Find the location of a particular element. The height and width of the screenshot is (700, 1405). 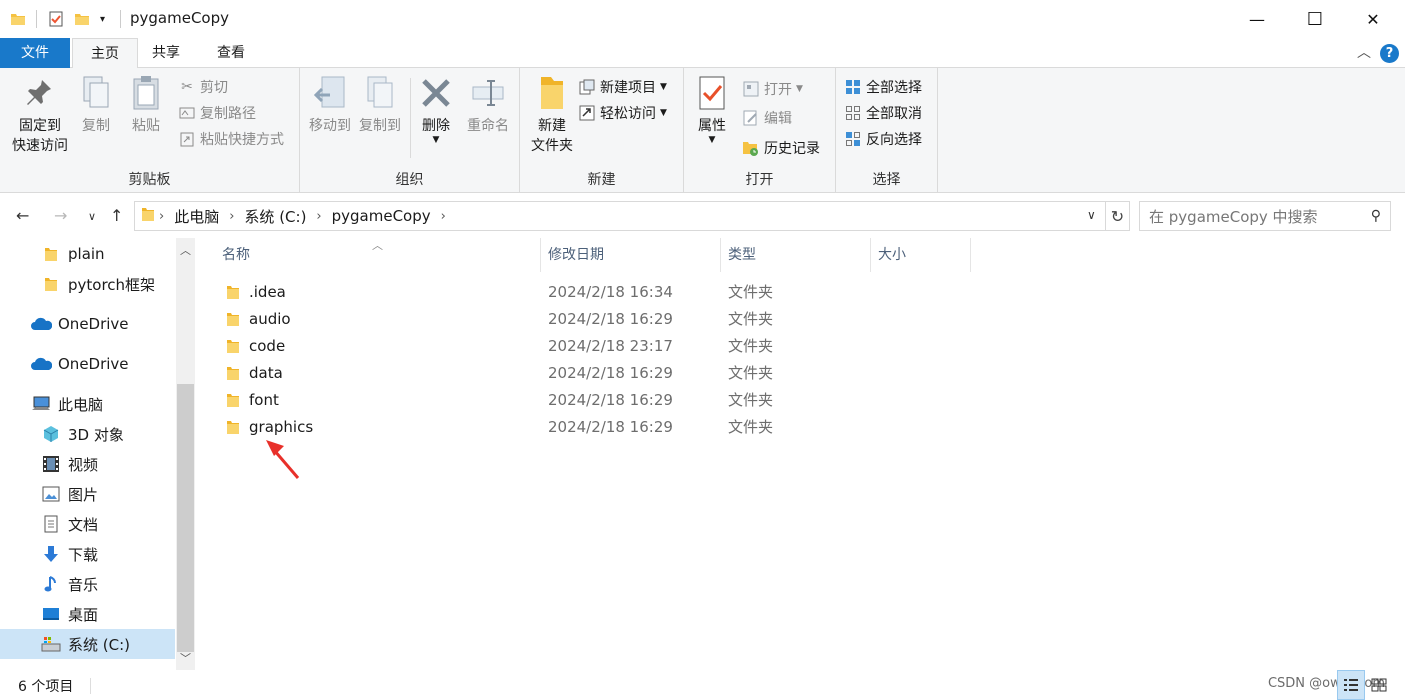

column-header-type: 类型 is located at coordinates (795, 255).